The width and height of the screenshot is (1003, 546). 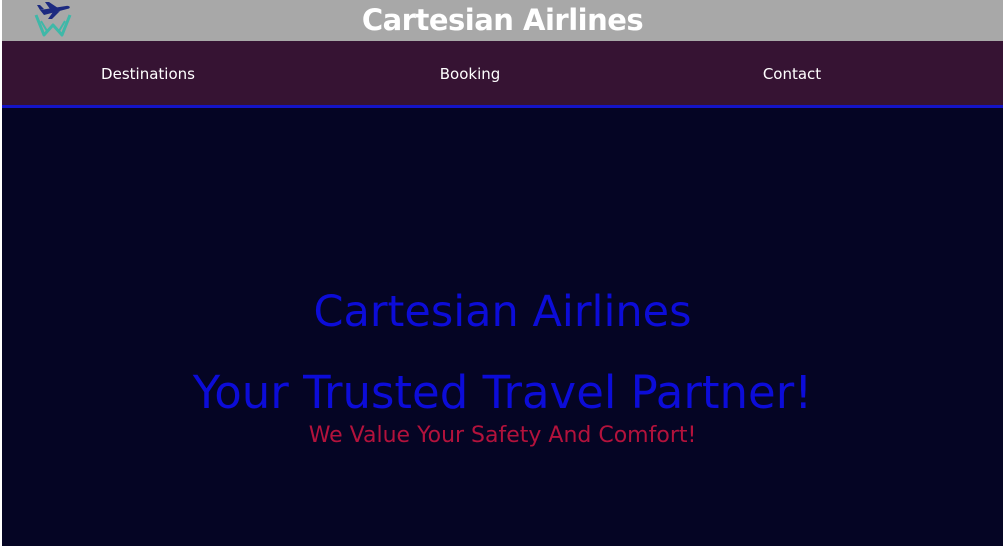 What do you see at coordinates (502, 74) in the screenshot?
I see `main-nav: Destinations Booking Contact` at bounding box center [502, 74].